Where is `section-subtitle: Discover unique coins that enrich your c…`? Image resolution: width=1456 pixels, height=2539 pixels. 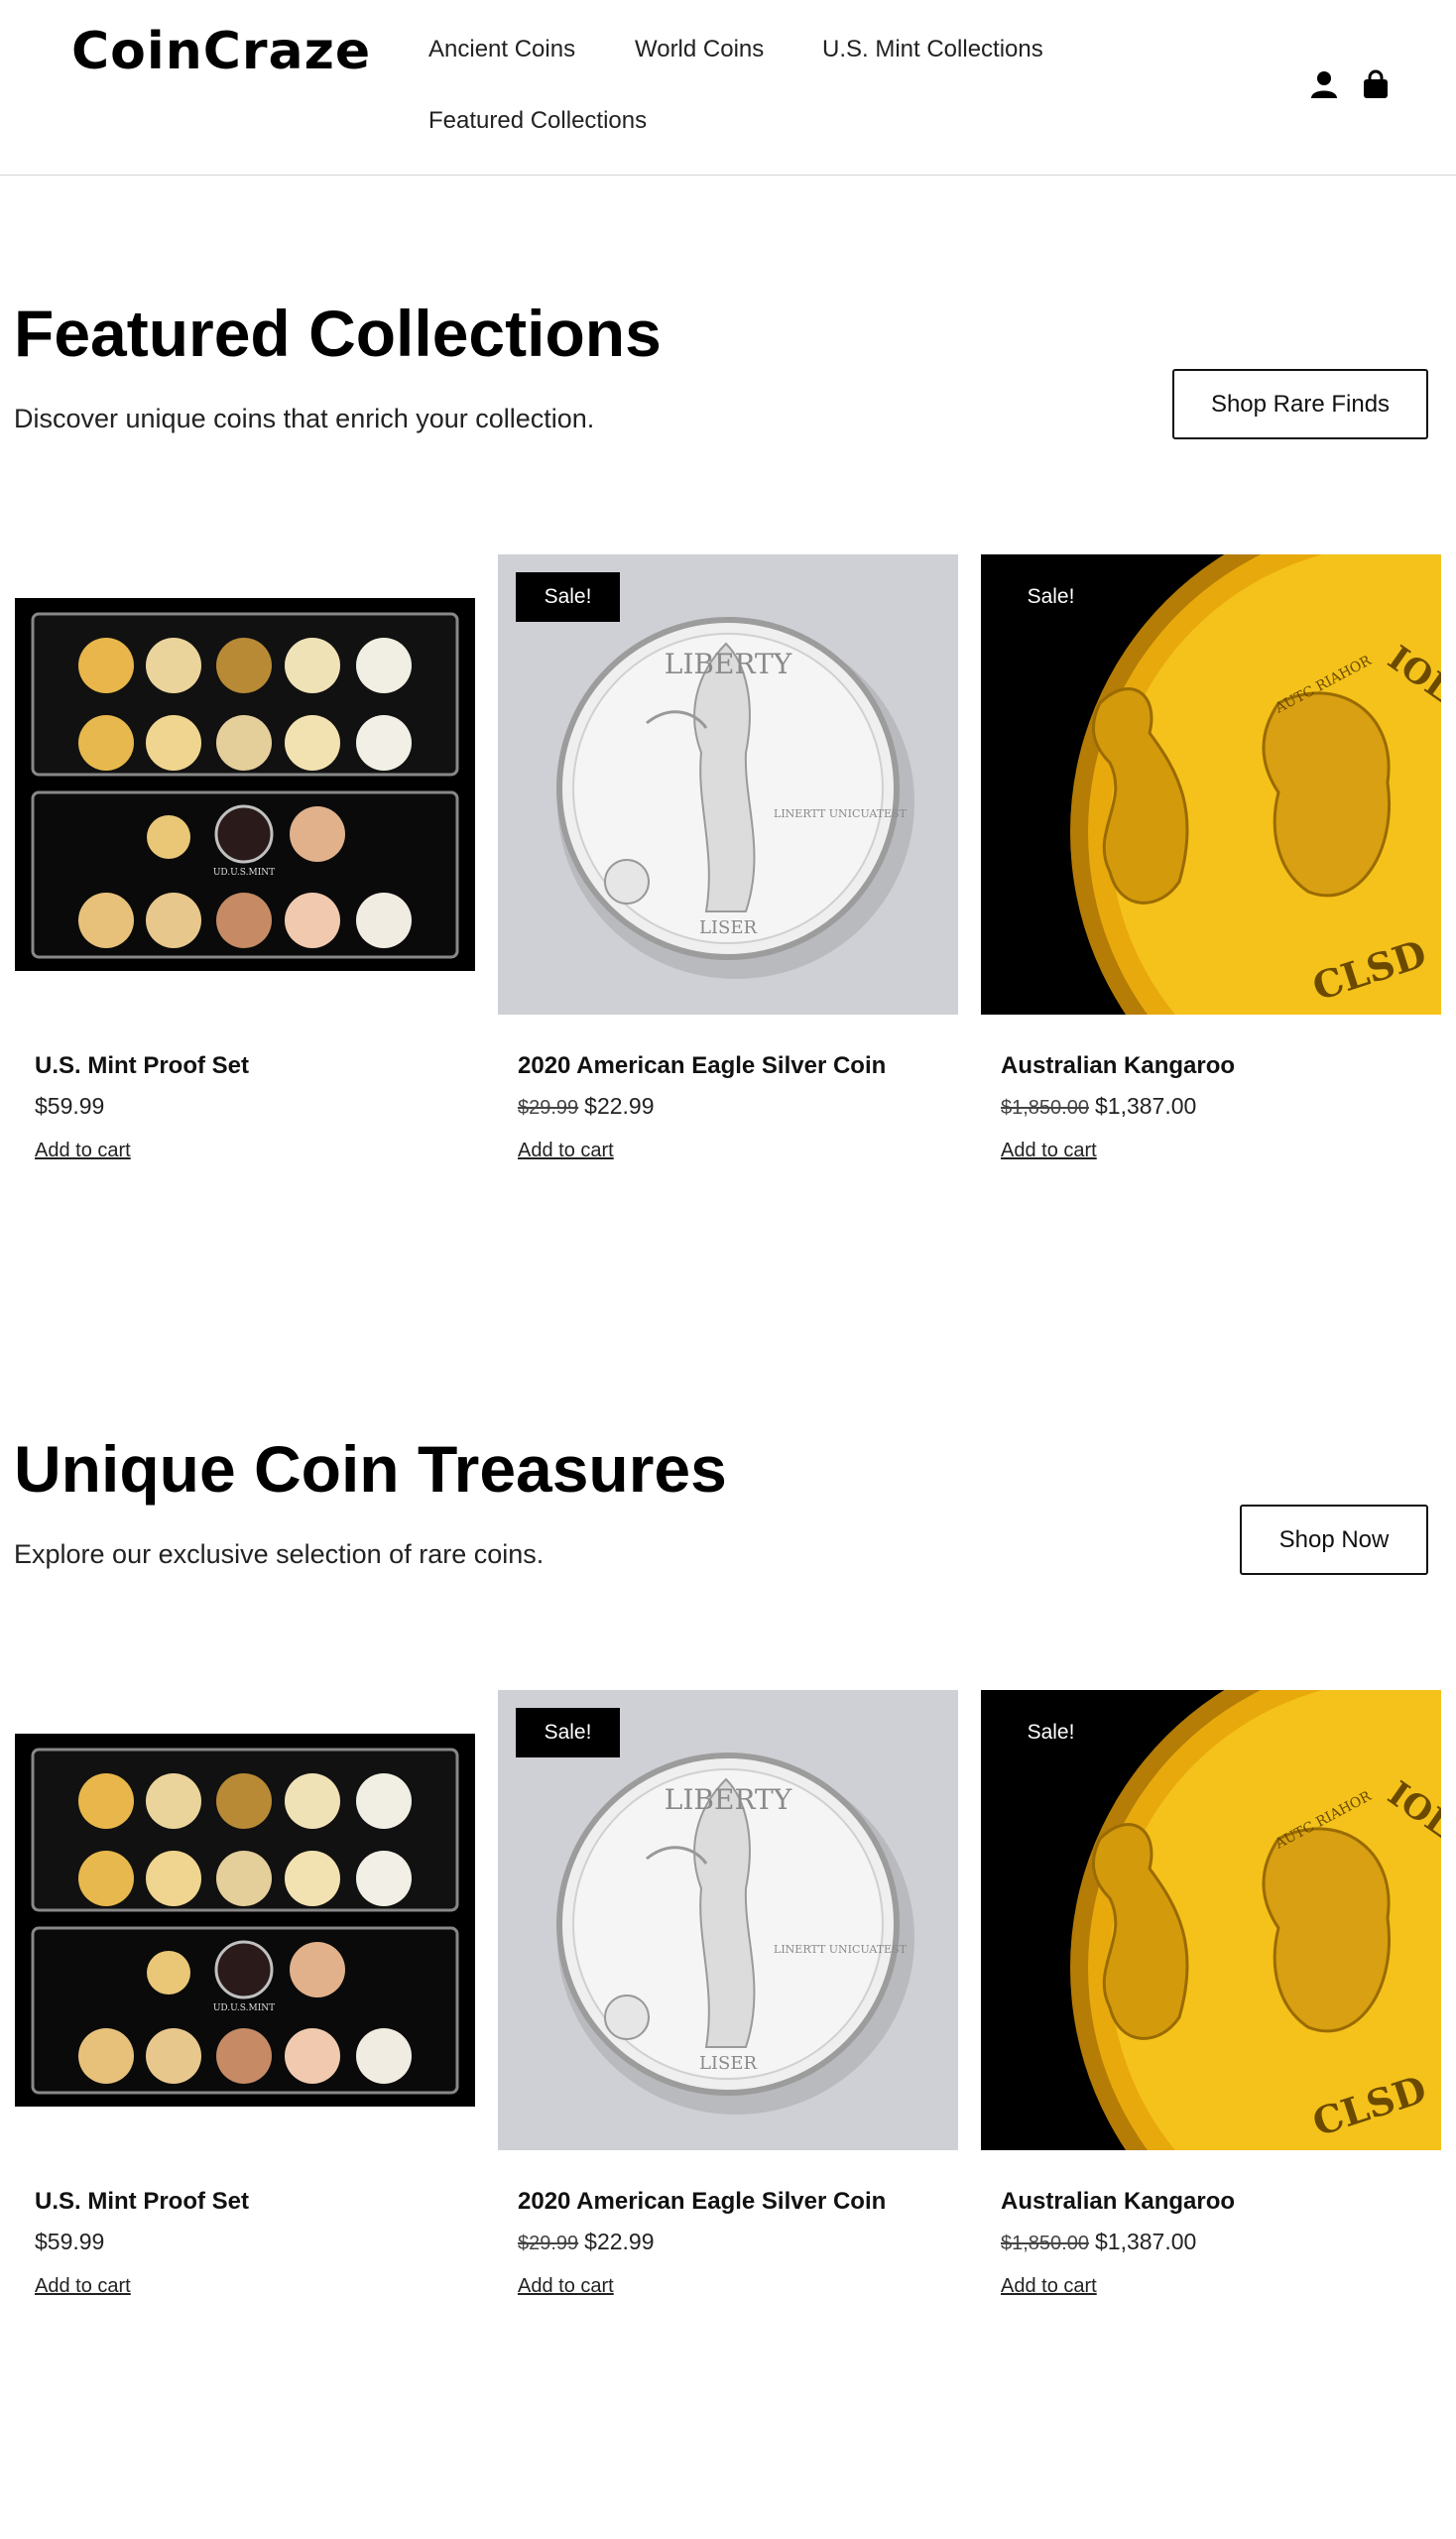
section-subtitle: Discover unique coins that enrich your c… is located at coordinates (304, 419).